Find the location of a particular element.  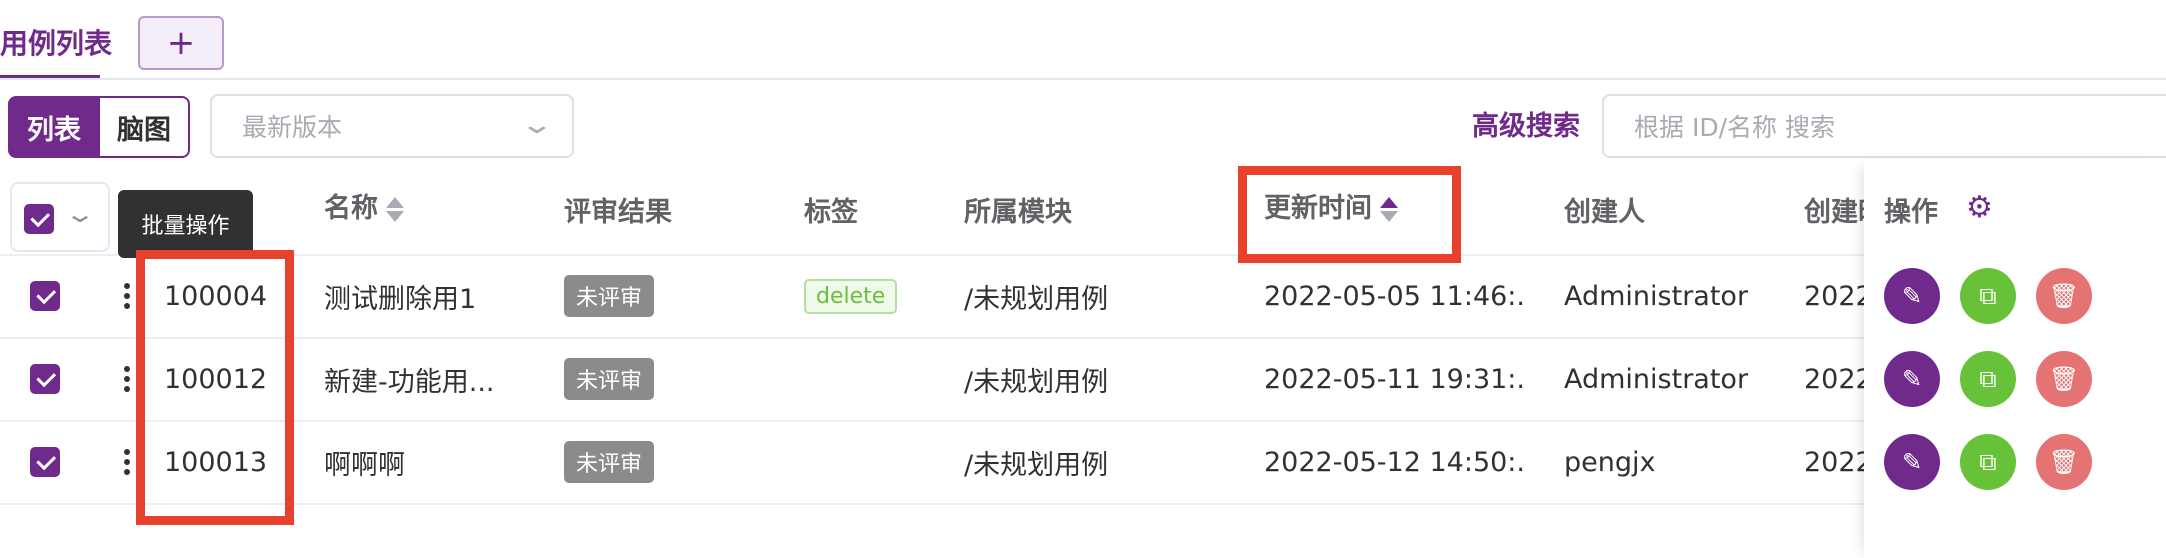

advanced-search-link: 高级搜索 is located at coordinates (1526, 123).